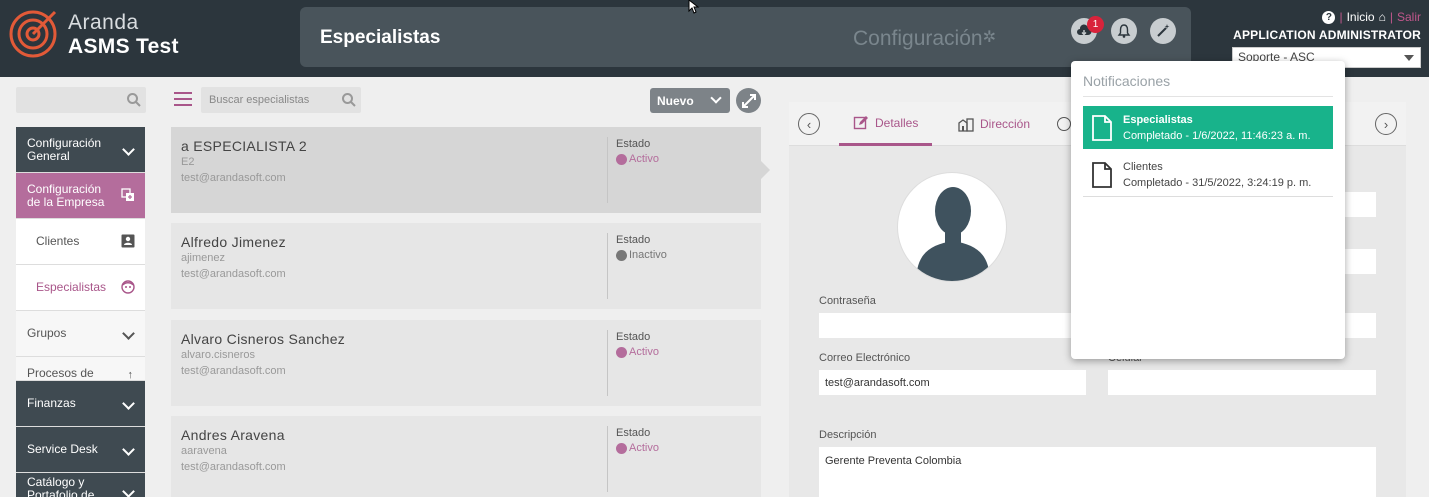 This screenshot has width=1429, height=497. Describe the element at coordinates (47, 333) in the screenshot. I see `sidebar-item-label: Grupos` at that location.